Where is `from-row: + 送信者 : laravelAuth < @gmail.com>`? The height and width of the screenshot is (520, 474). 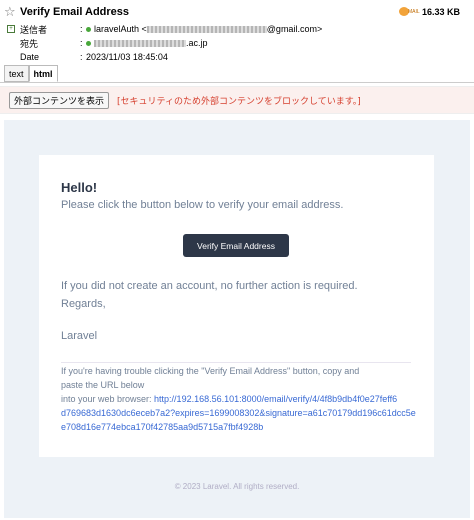
from-row: + 送信者 : laravelAuth < @gmail.com> is located at coordinates (237, 29).